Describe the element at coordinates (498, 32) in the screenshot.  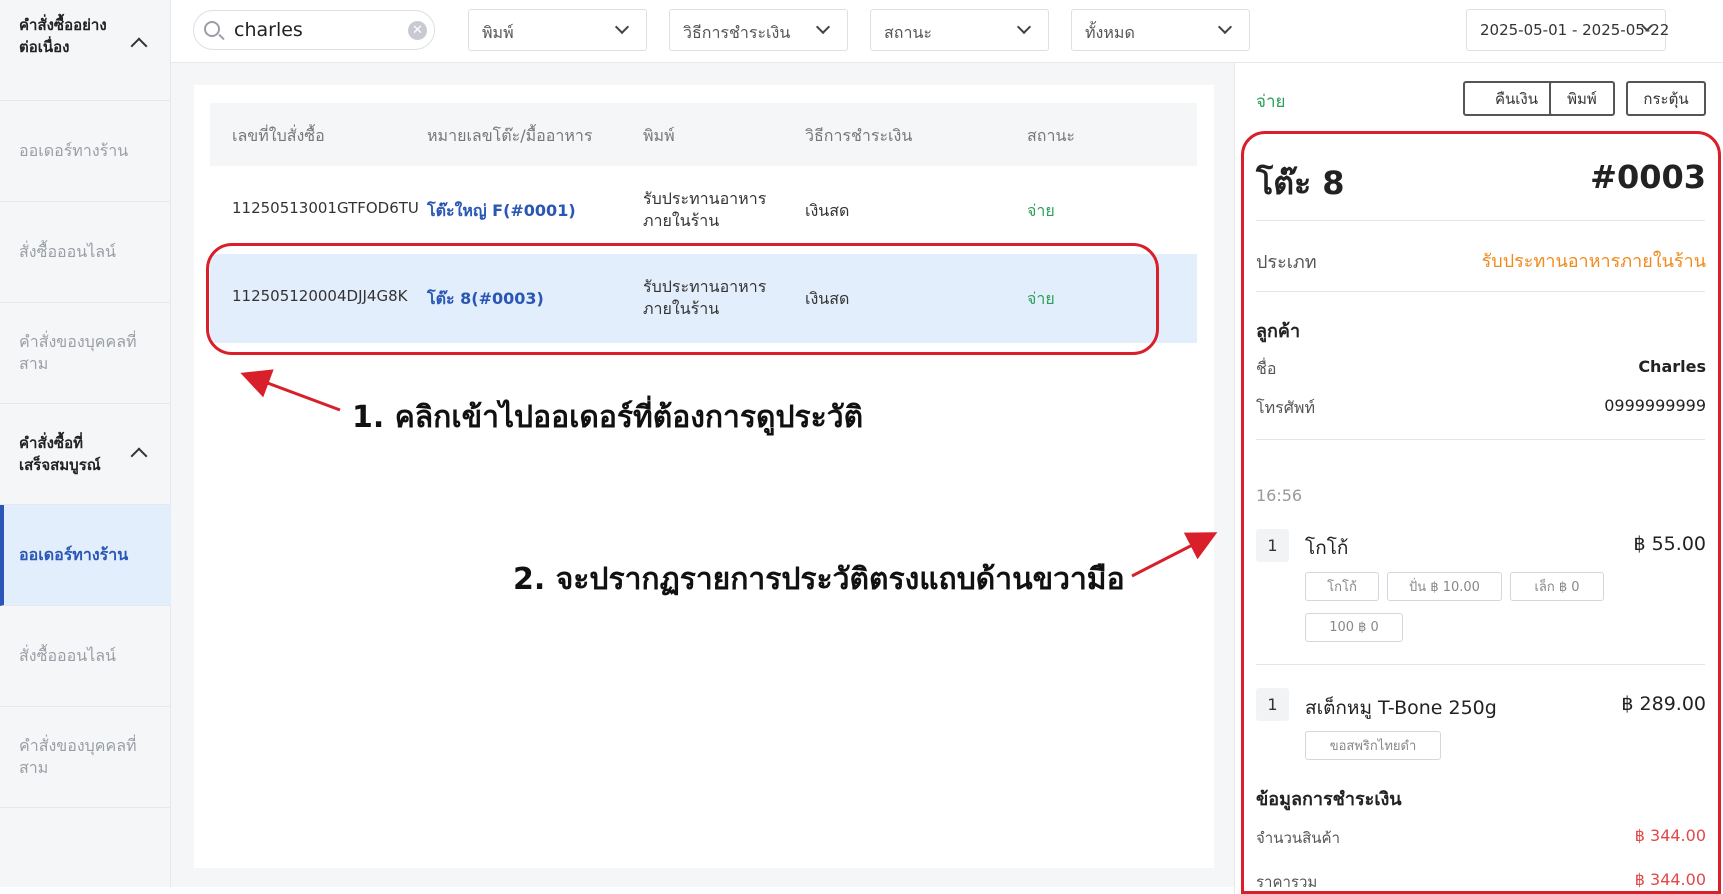
I see `dropdown-label: พิมพ์` at that location.